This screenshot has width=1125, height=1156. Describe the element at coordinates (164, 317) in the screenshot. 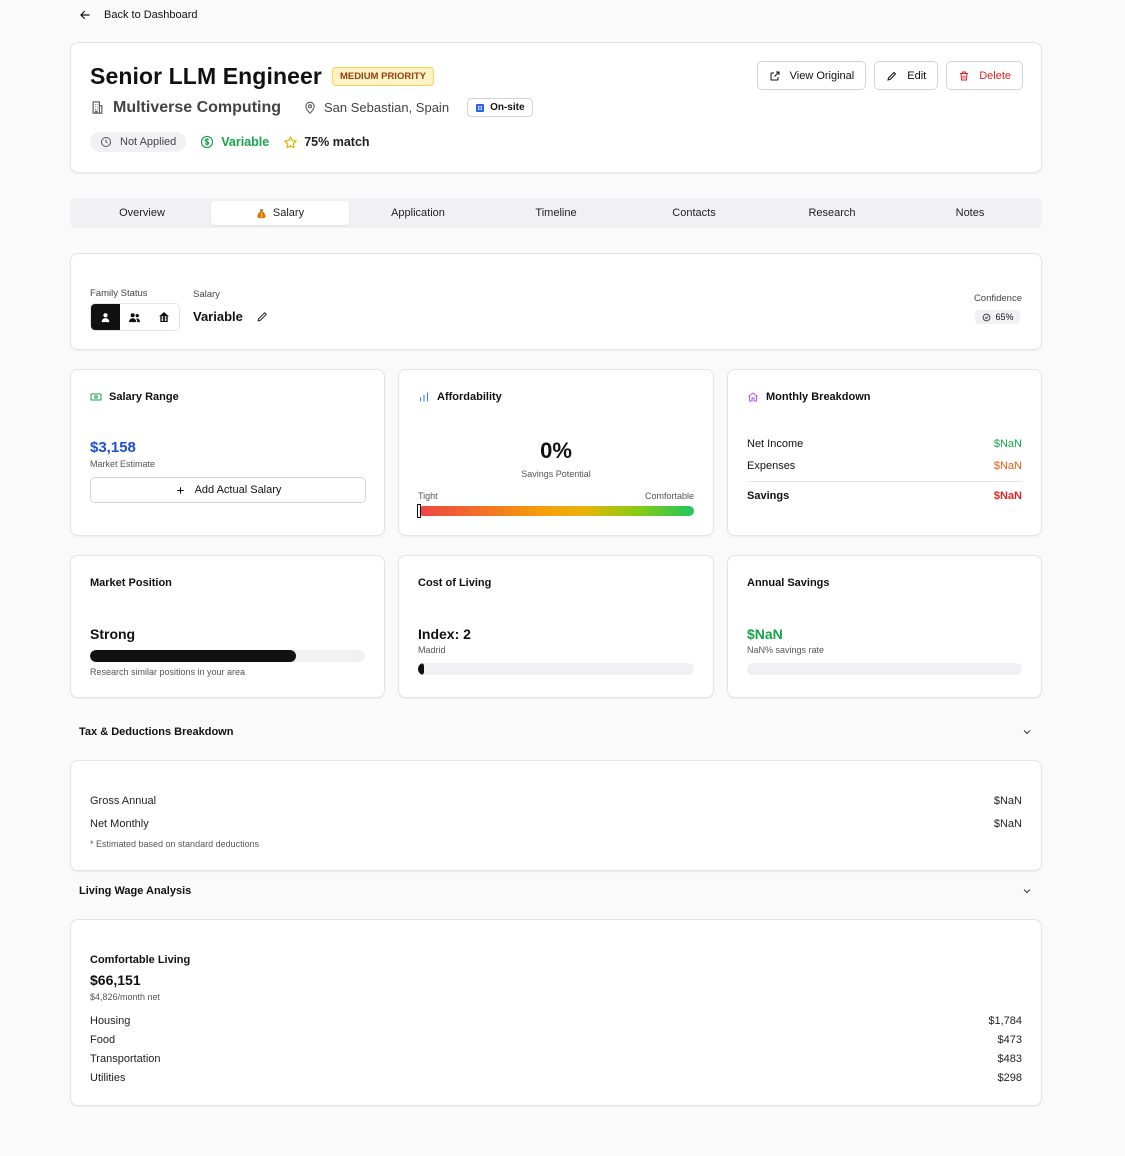

I see `family-option-family` at that location.